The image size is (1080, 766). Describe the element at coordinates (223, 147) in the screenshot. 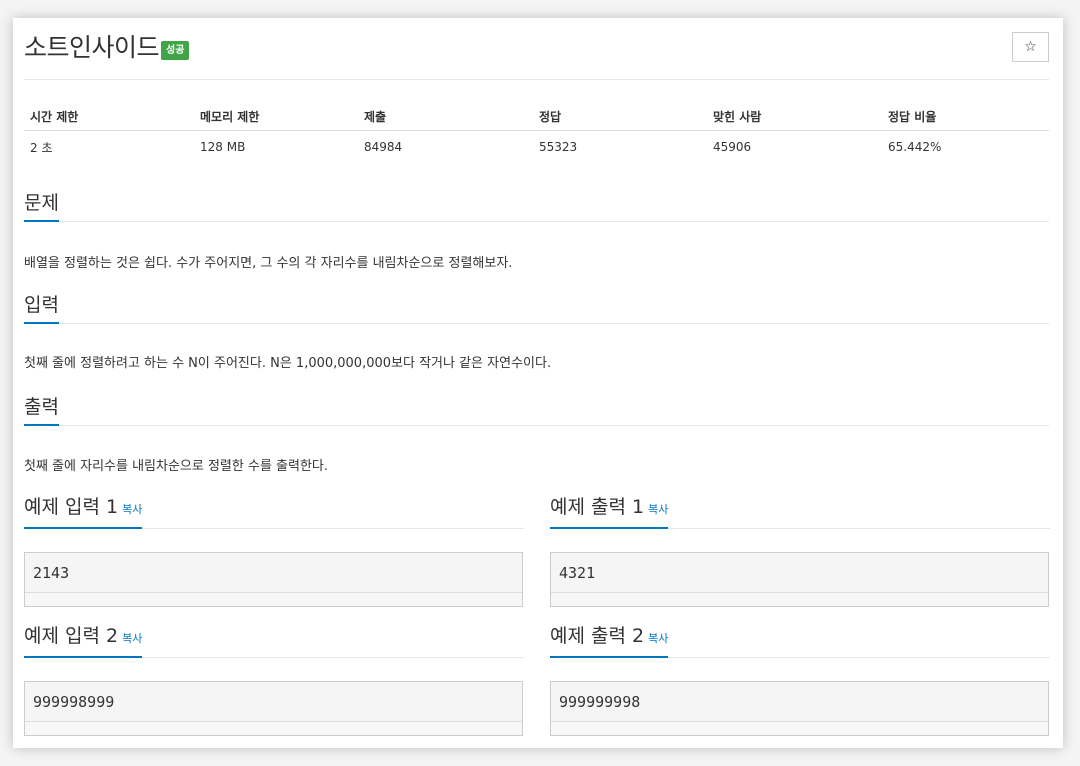

I see `stats-value-memory-limit: 128 MB` at that location.